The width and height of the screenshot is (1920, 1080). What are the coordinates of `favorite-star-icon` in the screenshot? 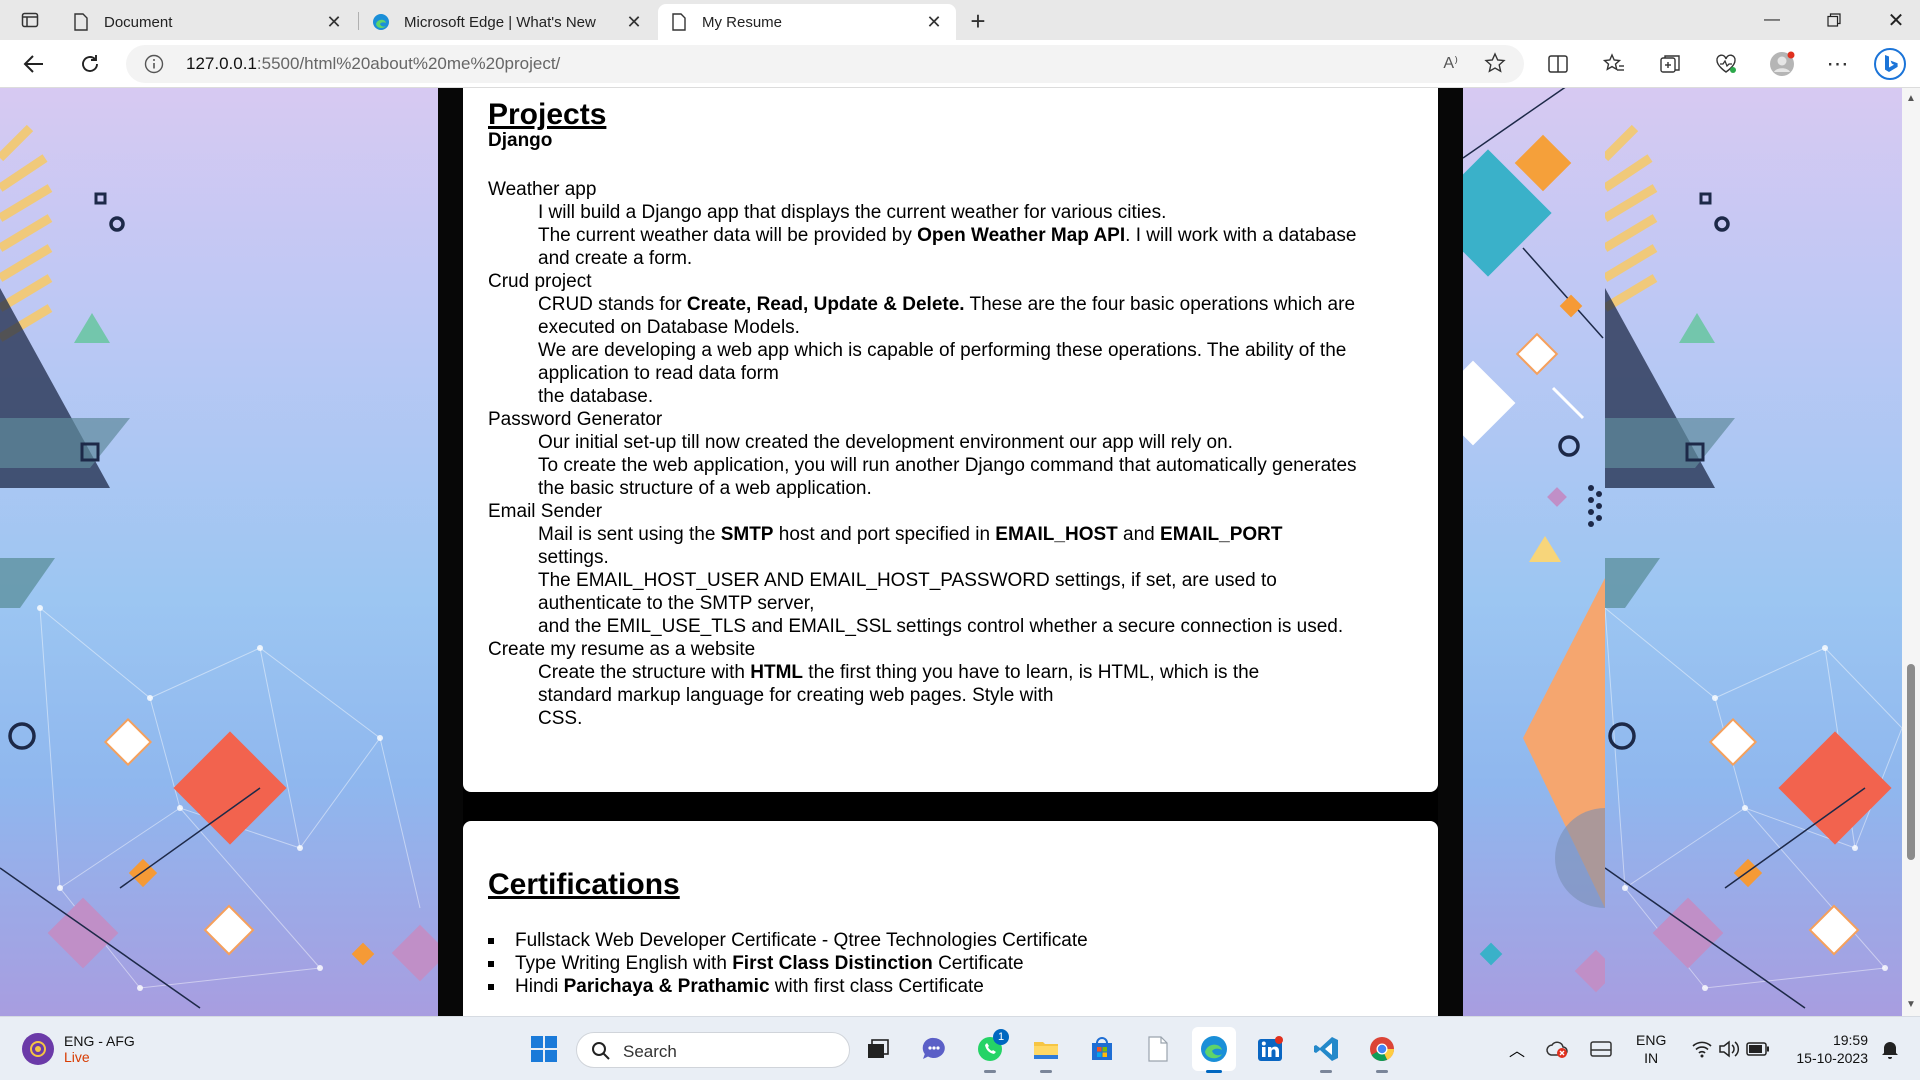 It's located at (1495, 63).